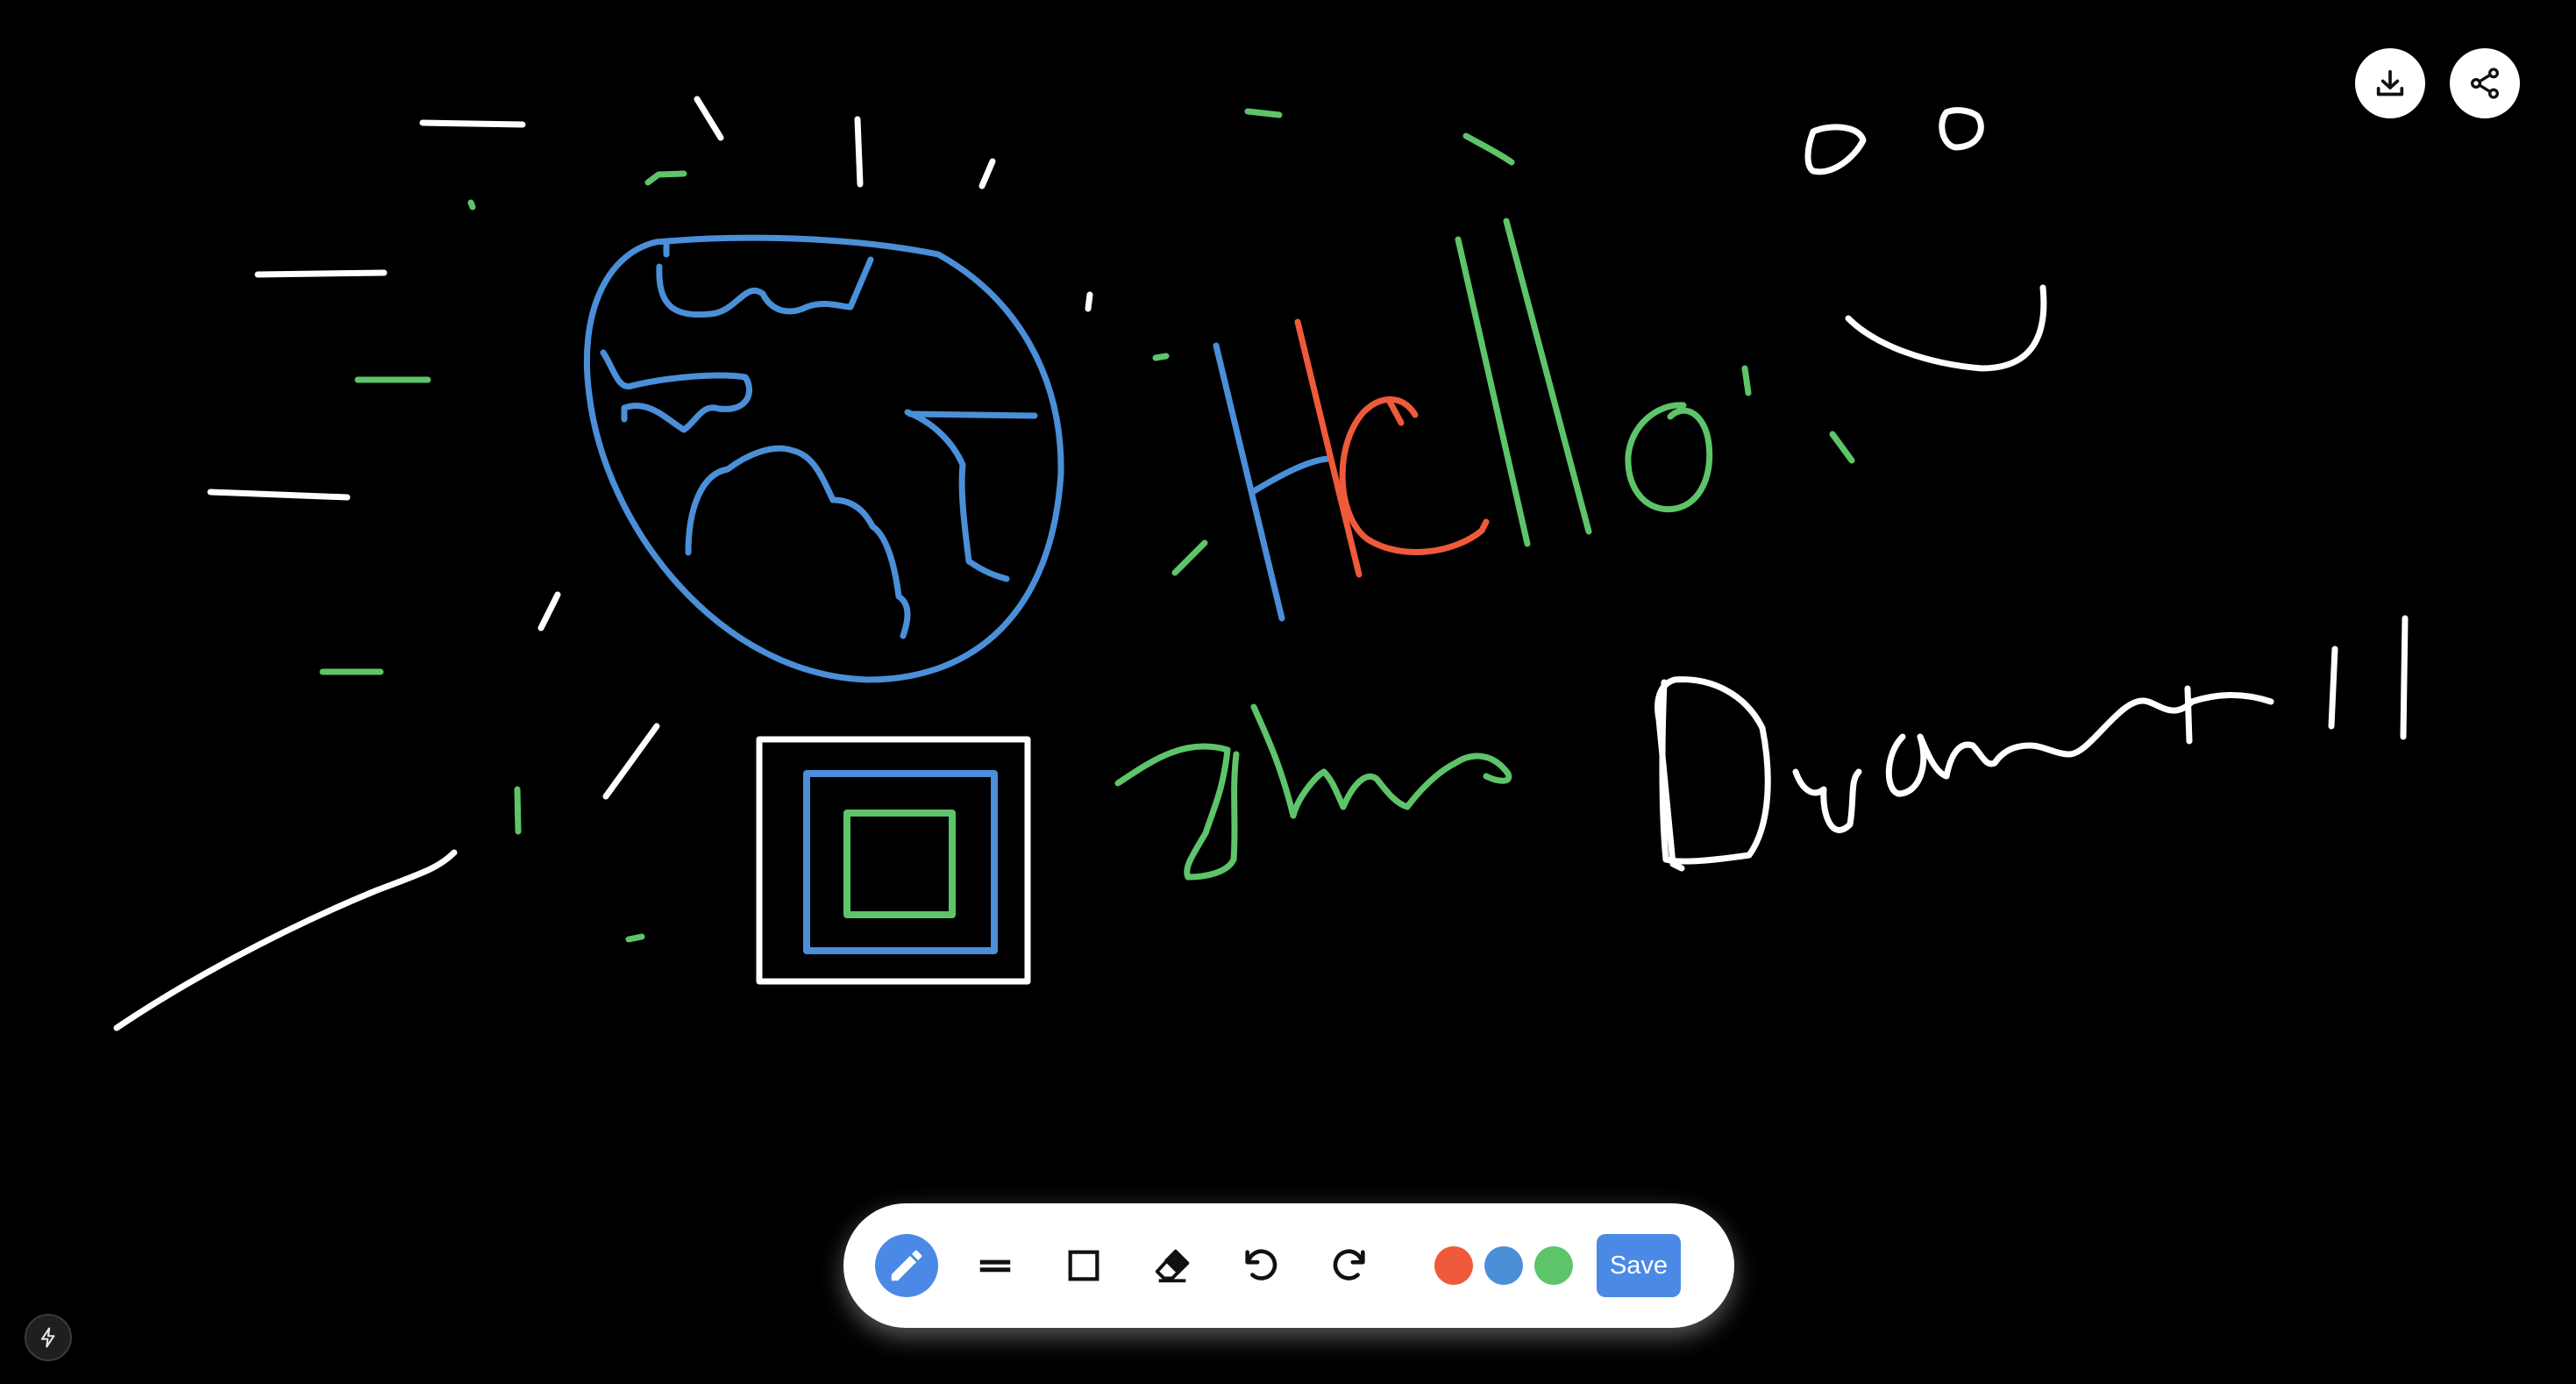  I want to click on download-button, so click(2390, 83).